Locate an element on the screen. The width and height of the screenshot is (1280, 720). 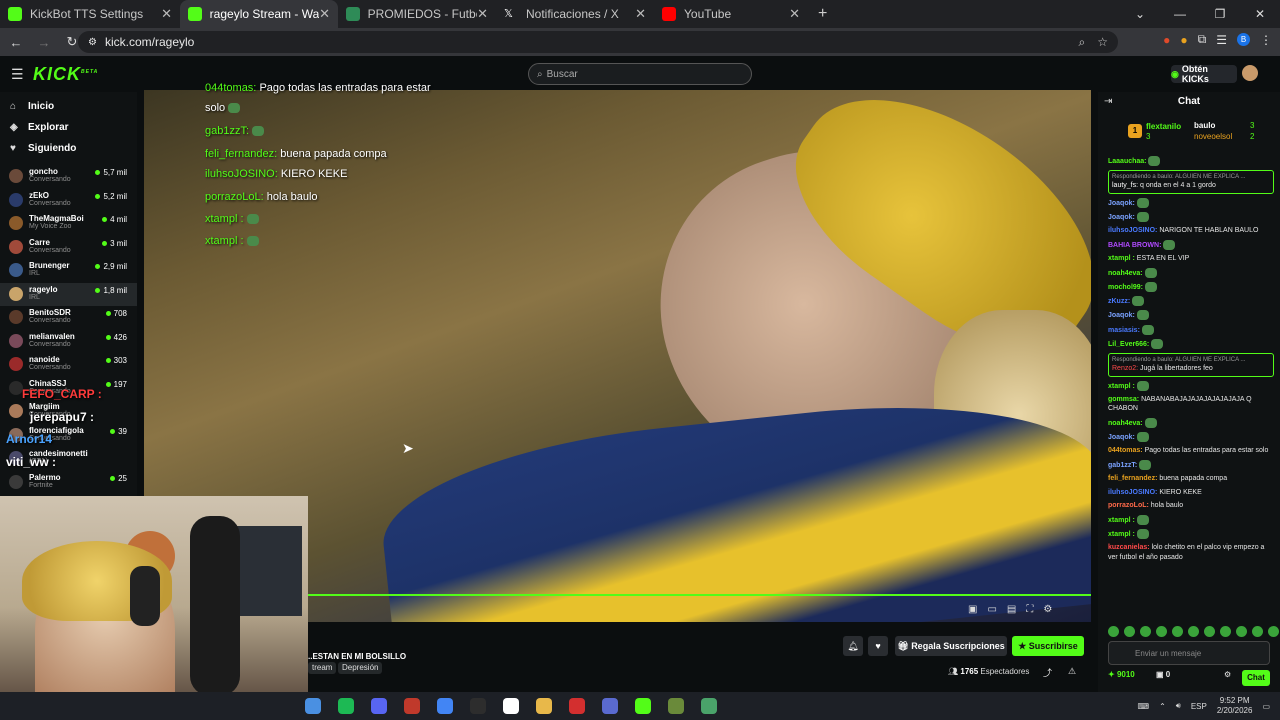
subscribe-button: ★ Suscribirse is located at coordinates (1048, 646).